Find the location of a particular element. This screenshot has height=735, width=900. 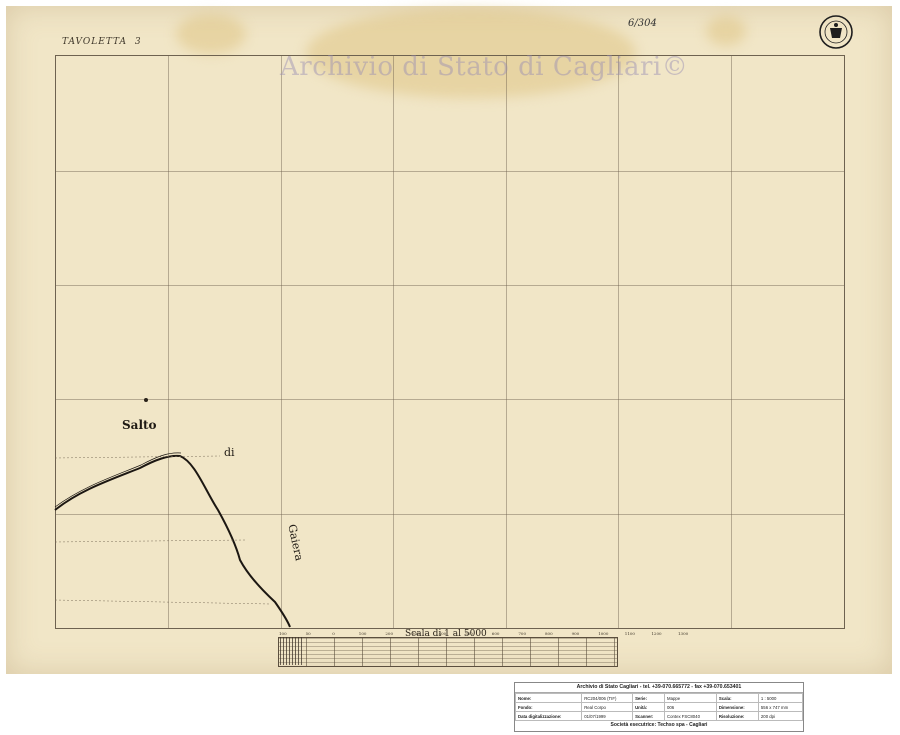

scale-bar is located at coordinates (448, 652).